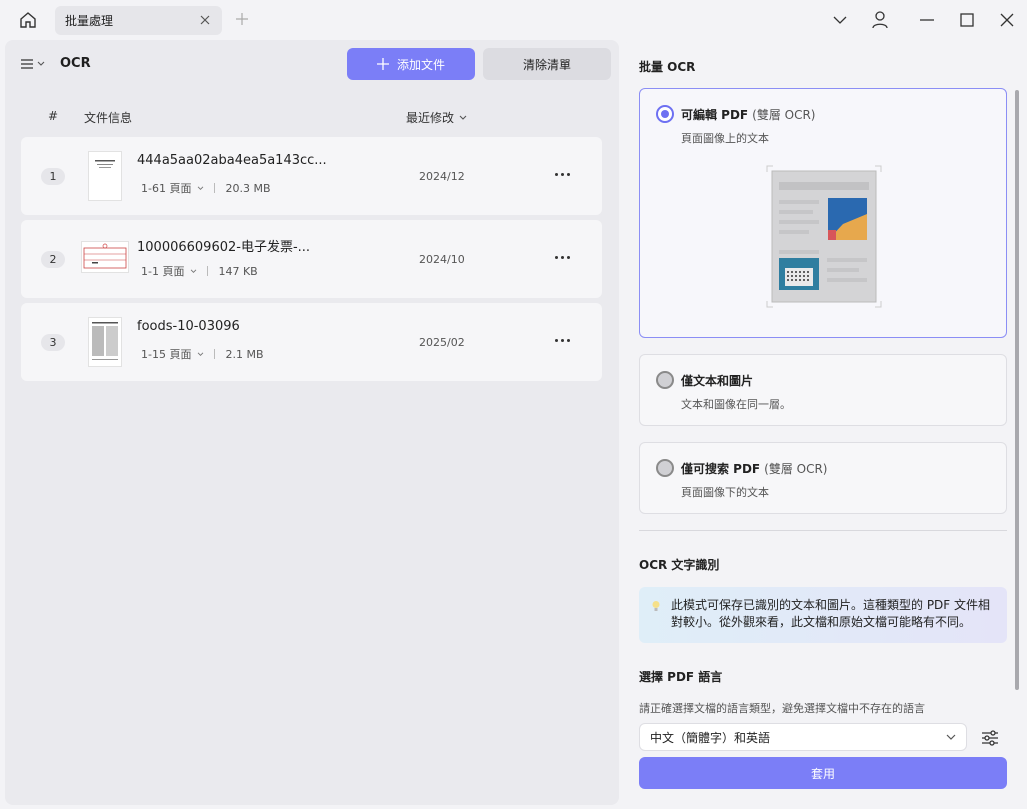 The image size is (1027, 809). I want to click on tab-batch-processing: 批量處理, so click(138, 20).